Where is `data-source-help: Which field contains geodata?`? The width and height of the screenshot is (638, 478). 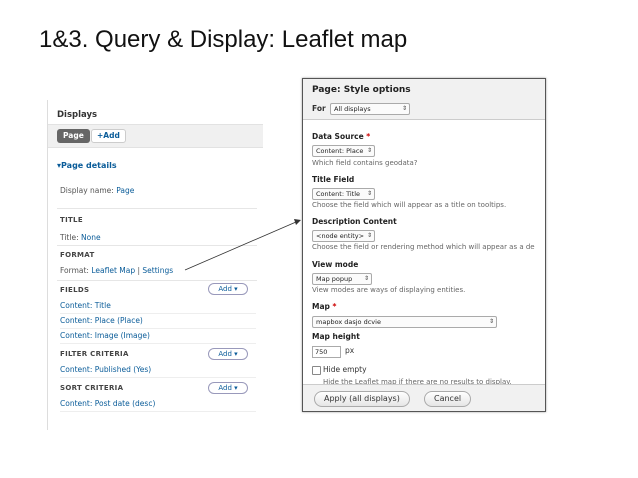
data-source-help: Which field contains geodata? is located at coordinates (365, 163).